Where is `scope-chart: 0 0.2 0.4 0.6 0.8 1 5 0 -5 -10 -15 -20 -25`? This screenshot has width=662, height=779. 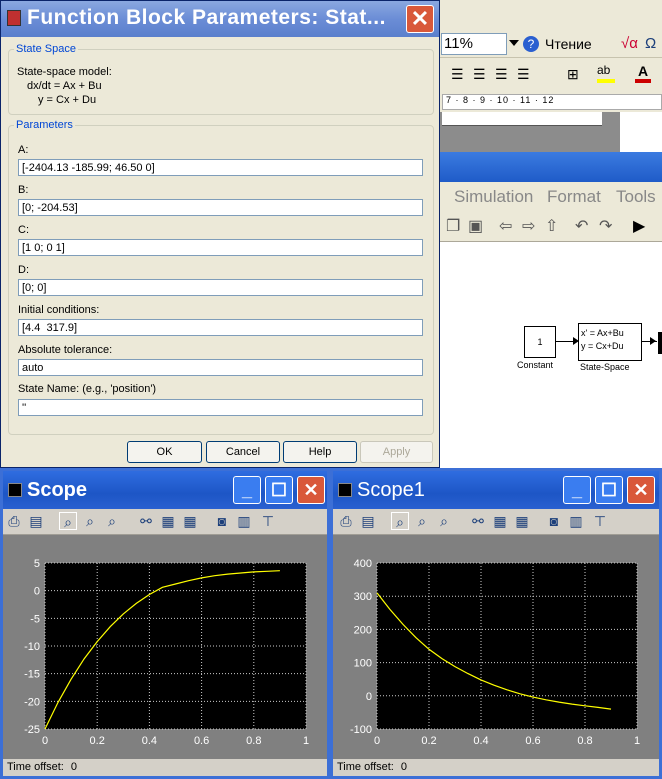 scope-chart: 0 0.2 0.4 0.6 0.8 1 5 0 -5 -10 -15 -20 -25 is located at coordinates (166, 652).